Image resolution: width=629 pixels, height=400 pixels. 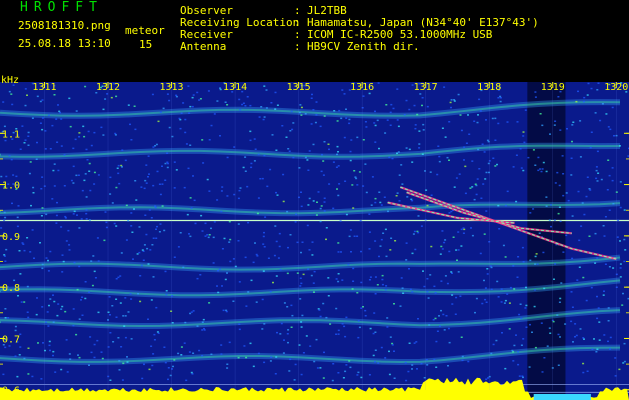 What do you see at coordinates (362, 87) in the screenshot?
I see `x-tick-label: 1316` at bounding box center [362, 87].